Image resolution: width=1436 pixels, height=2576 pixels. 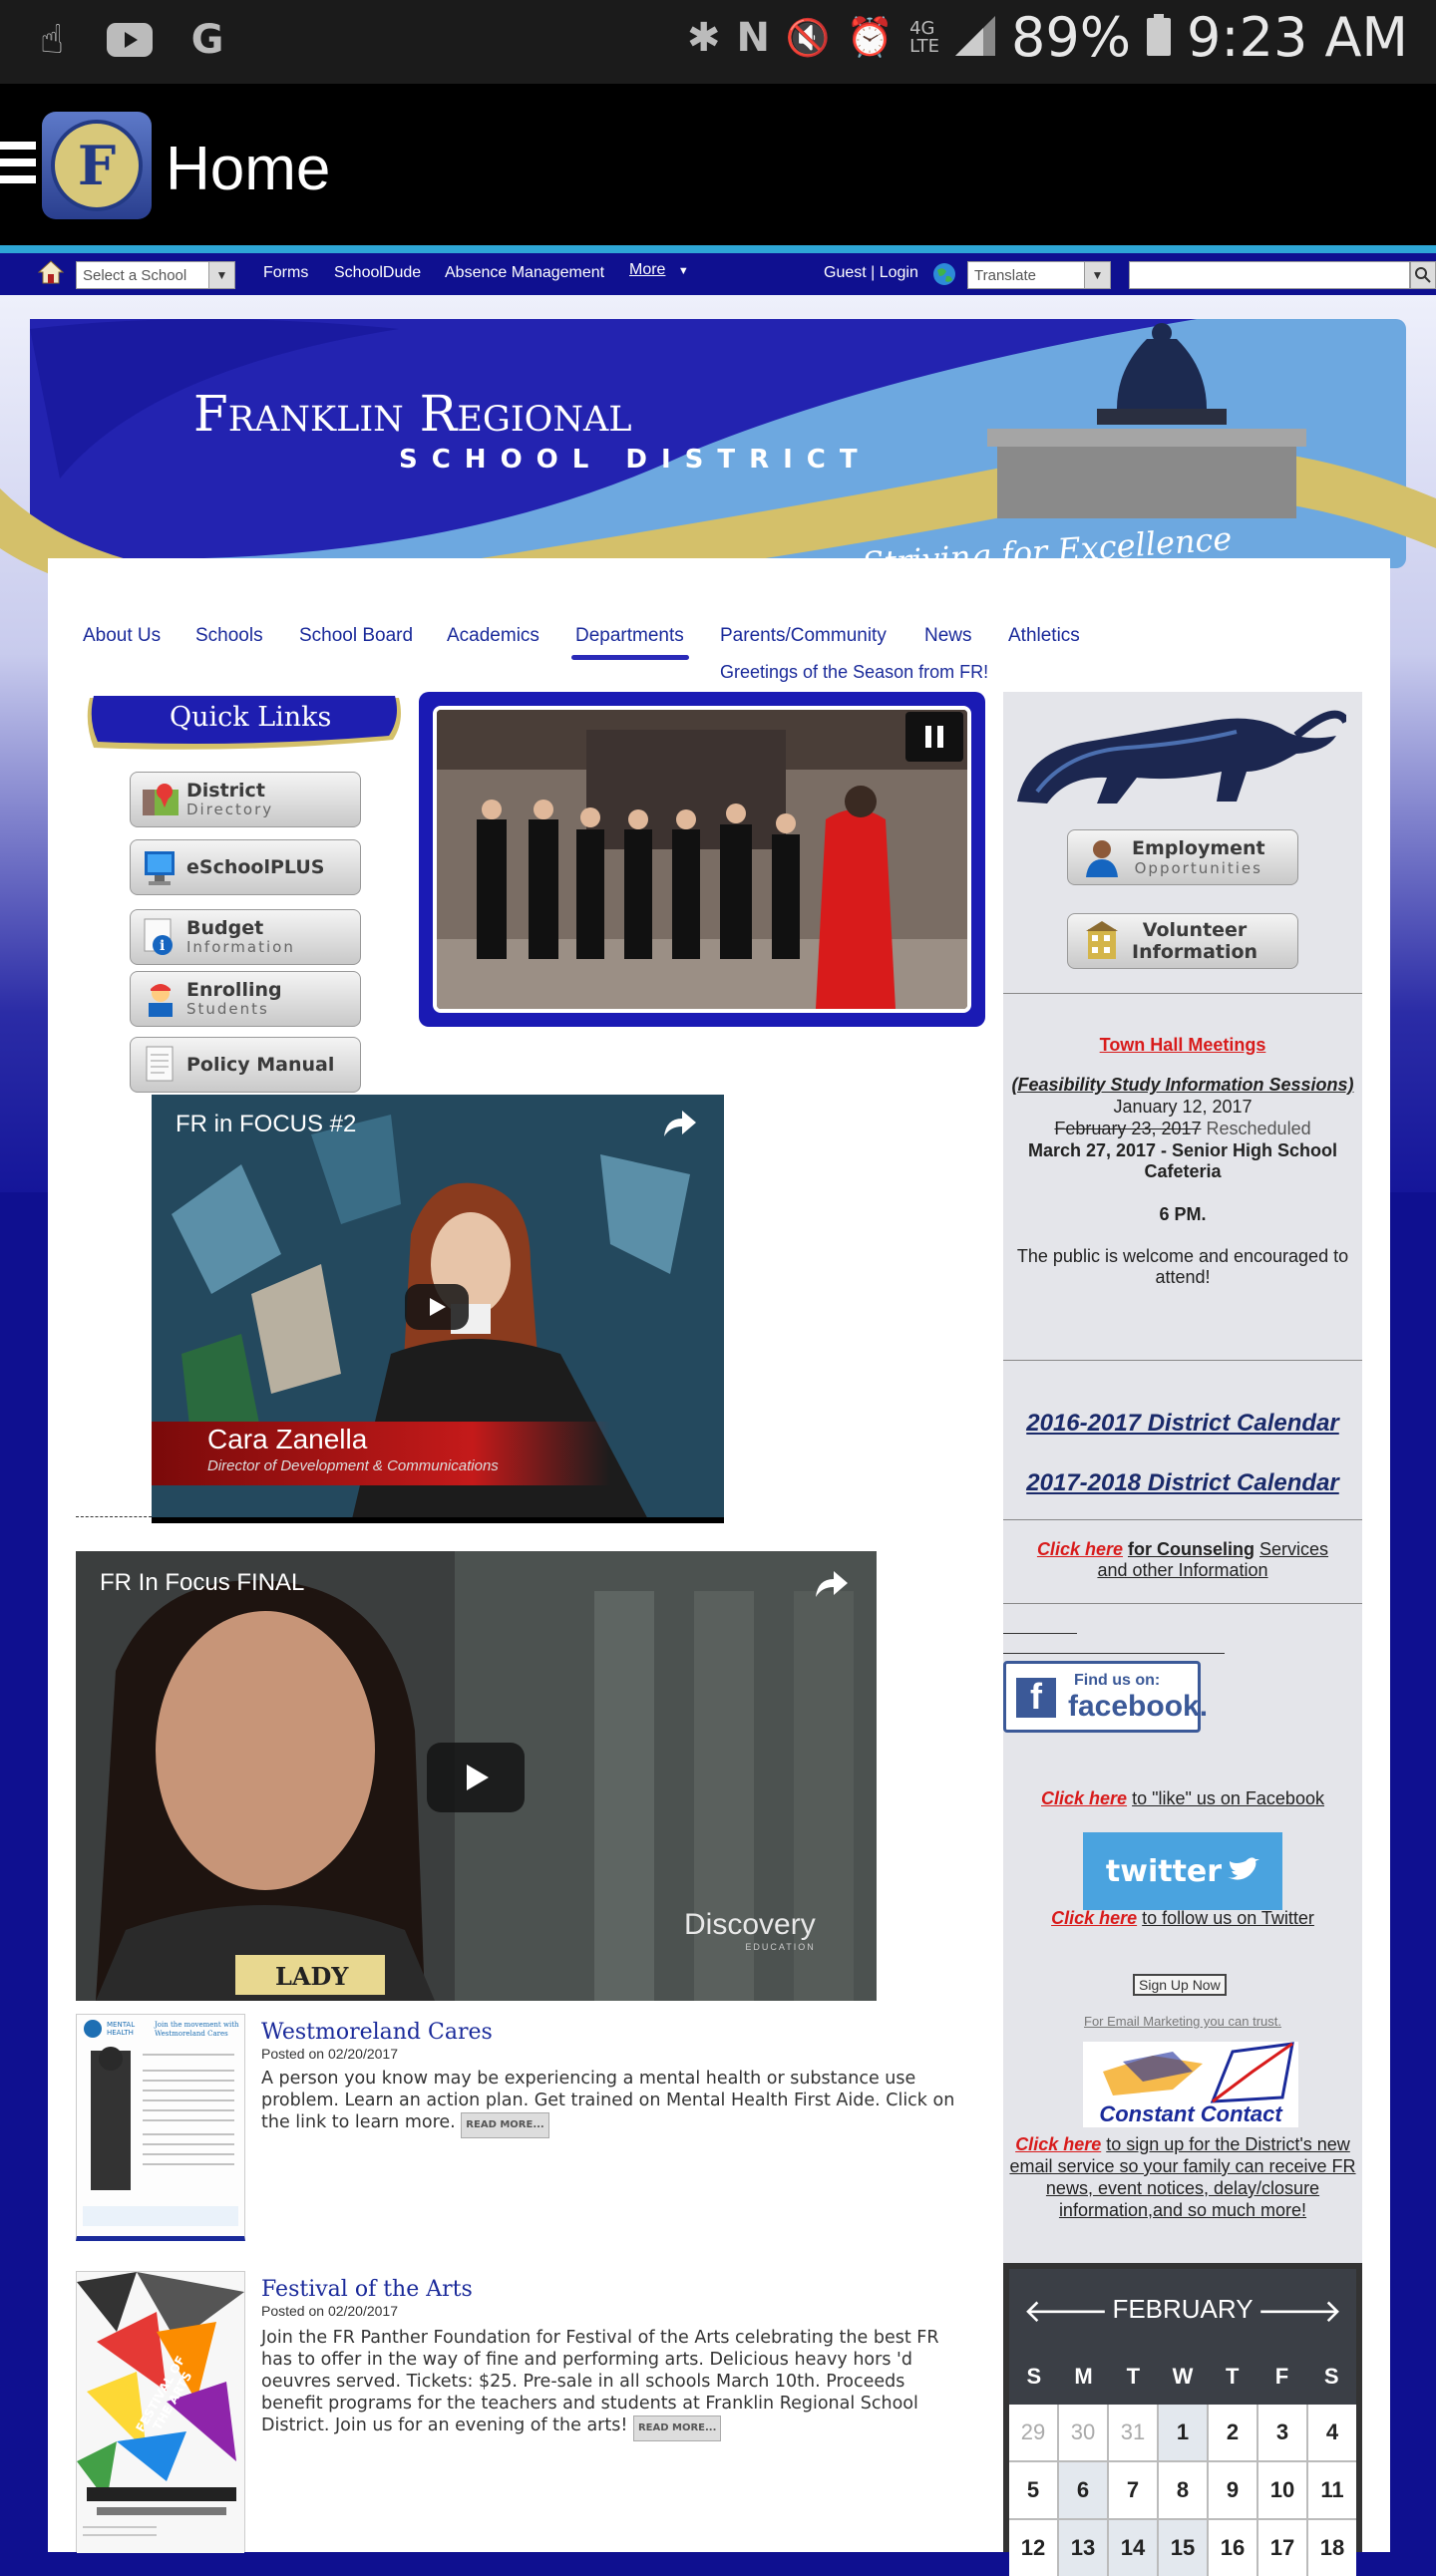 What do you see at coordinates (524, 273) in the screenshot?
I see `nav-link-absence: Absence Management` at bounding box center [524, 273].